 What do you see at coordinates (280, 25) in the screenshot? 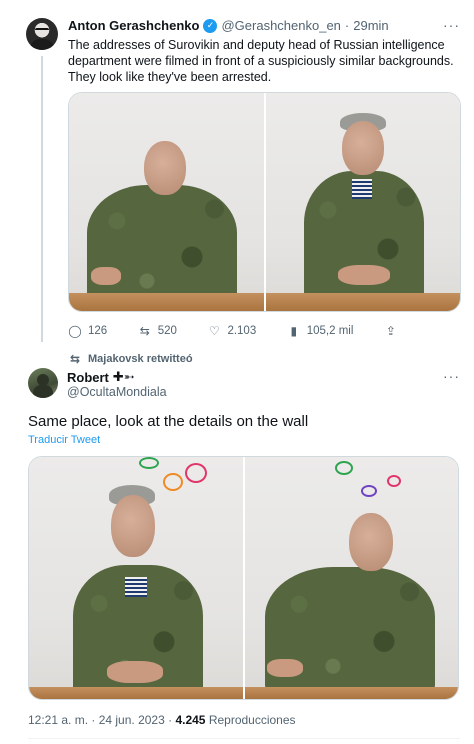
I see `author-handle: @Gerashchenko_en` at bounding box center [280, 25].